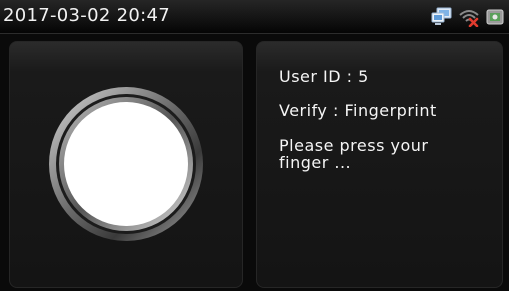  What do you see at coordinates (254, 17) in the screenshot?
I see `status-bar: 2017-03-02 20:47` at bounding box center [254, 17].